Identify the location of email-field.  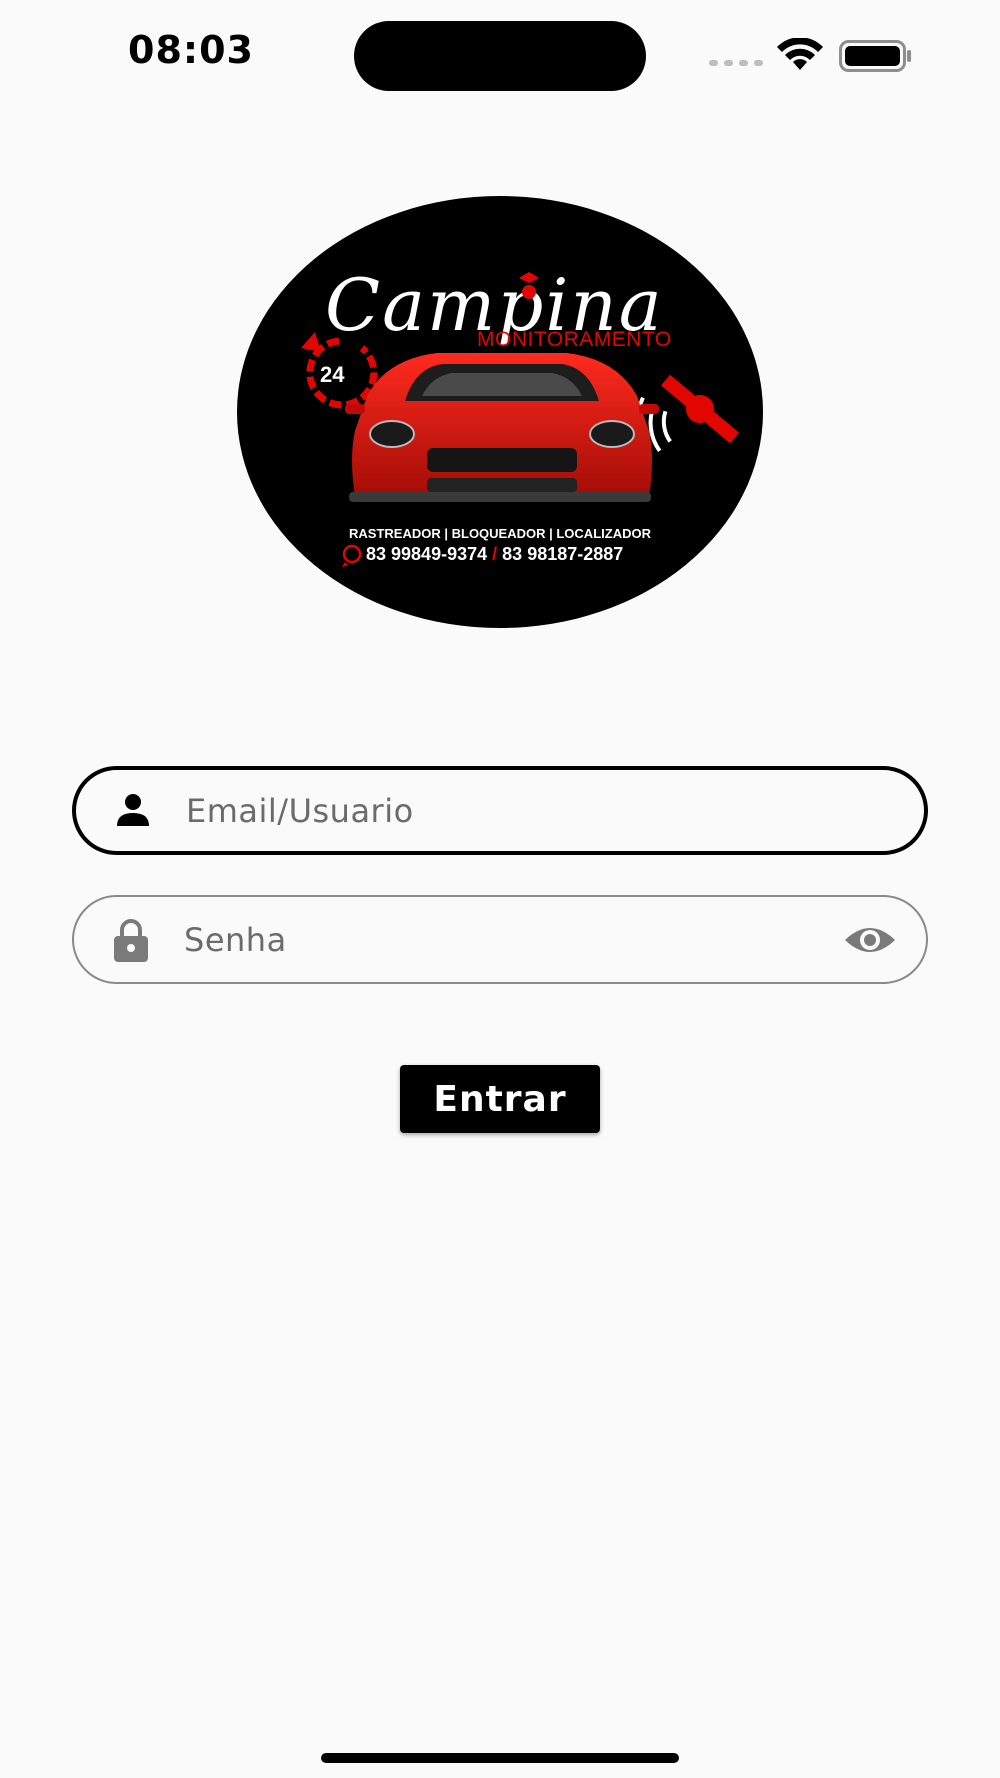
(500, 810).